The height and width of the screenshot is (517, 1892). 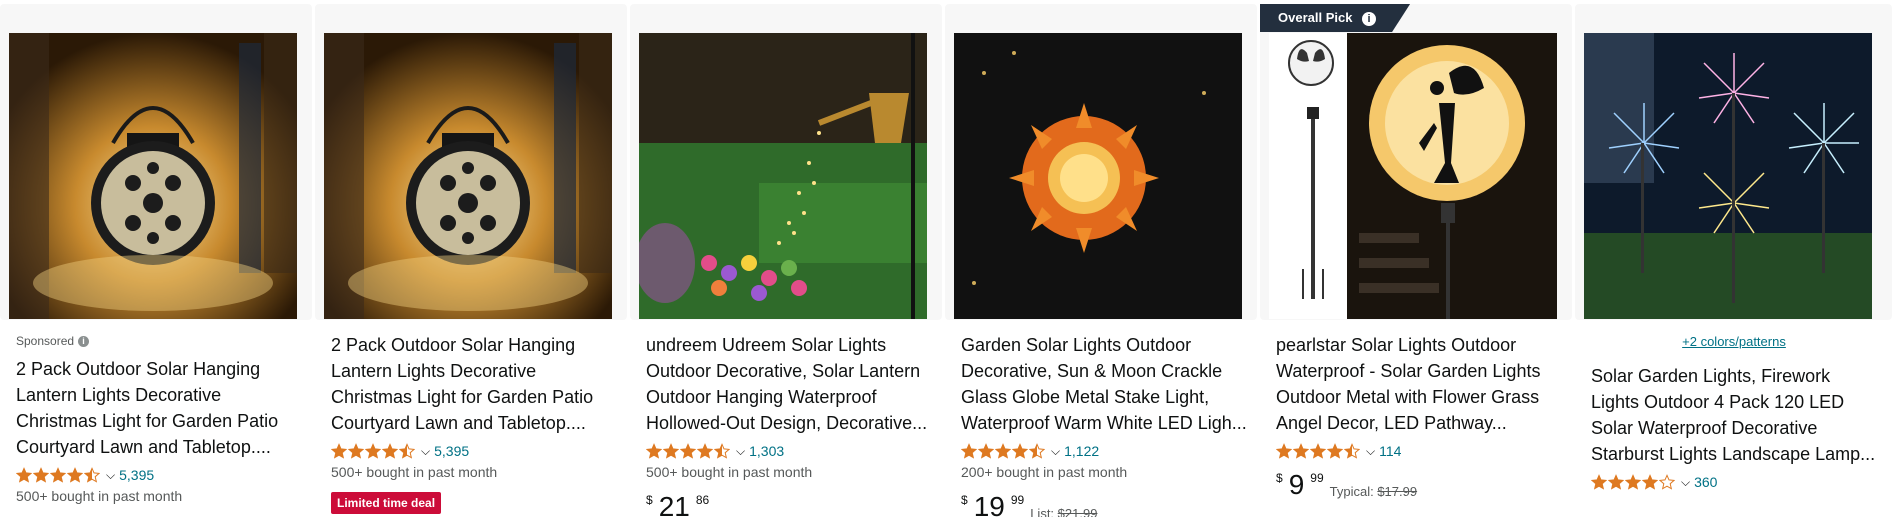 What do you see at coordinates (1098, 176) in the screenshot?
I see `sun-moon-stake-light-image` at bounding box center [1098, 176].